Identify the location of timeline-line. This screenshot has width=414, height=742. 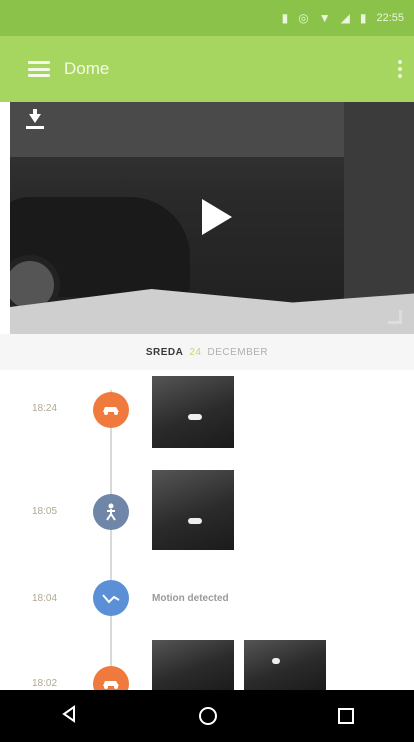
(111, 540).